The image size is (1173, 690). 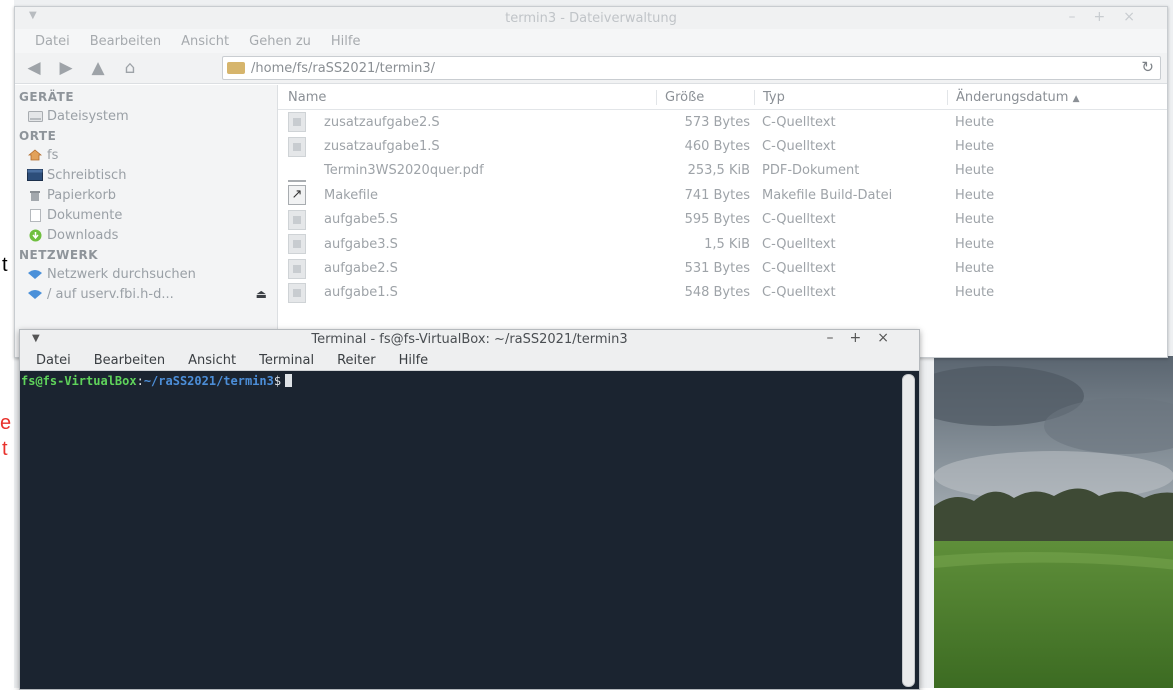 I want to click on up-button: ▲, so click(x=98, y=68).